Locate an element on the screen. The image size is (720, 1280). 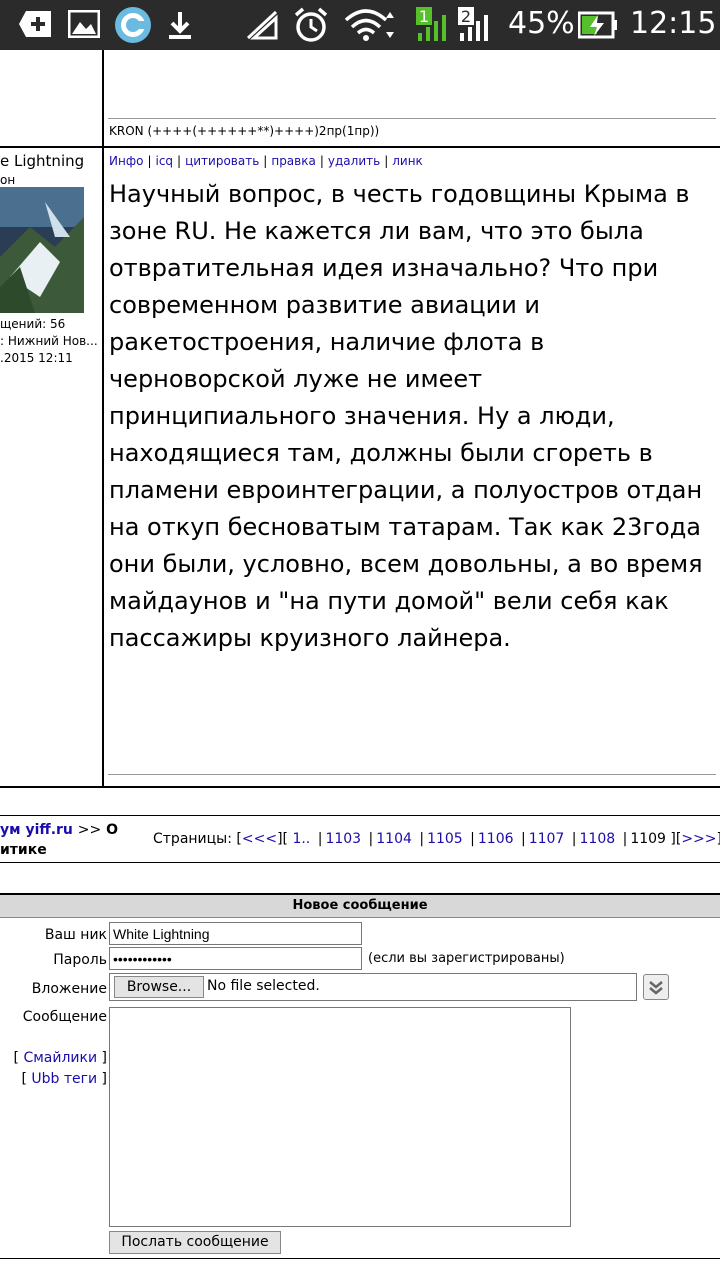
password-hint: (если вы зарегистрированы) is located at coordinates (466, 958).